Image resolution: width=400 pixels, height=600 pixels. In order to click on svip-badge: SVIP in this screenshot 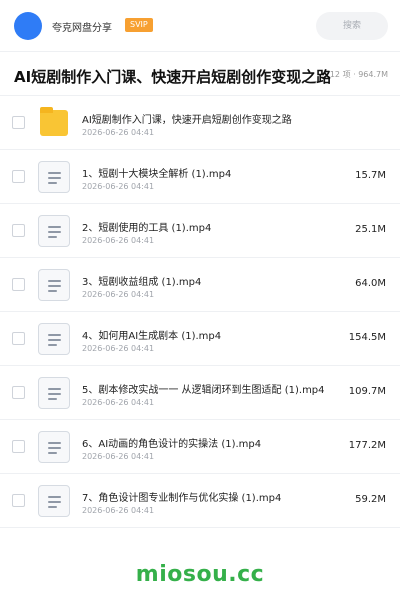, I will do `click(139, 25)`.